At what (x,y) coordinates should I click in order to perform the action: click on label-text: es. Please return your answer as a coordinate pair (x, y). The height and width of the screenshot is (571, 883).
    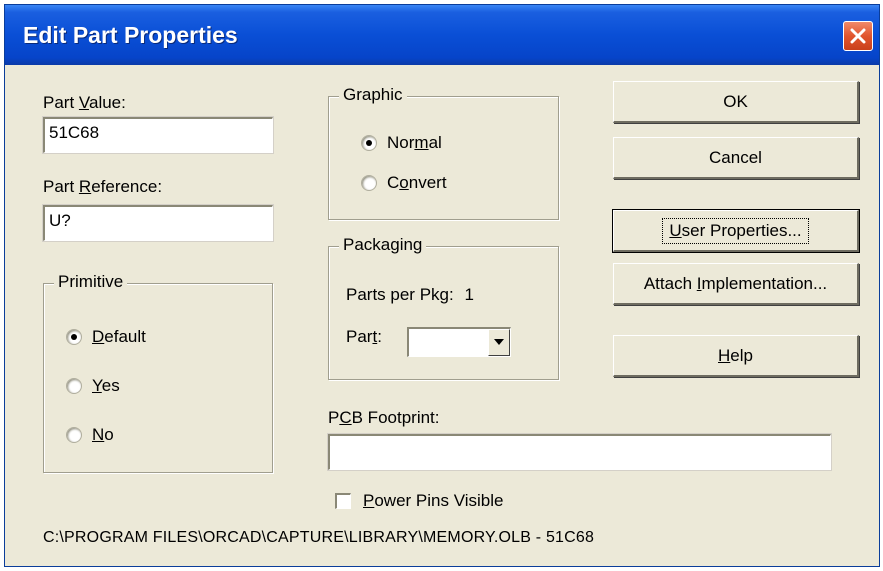
    Looking at the image, I should click on (110, 385).